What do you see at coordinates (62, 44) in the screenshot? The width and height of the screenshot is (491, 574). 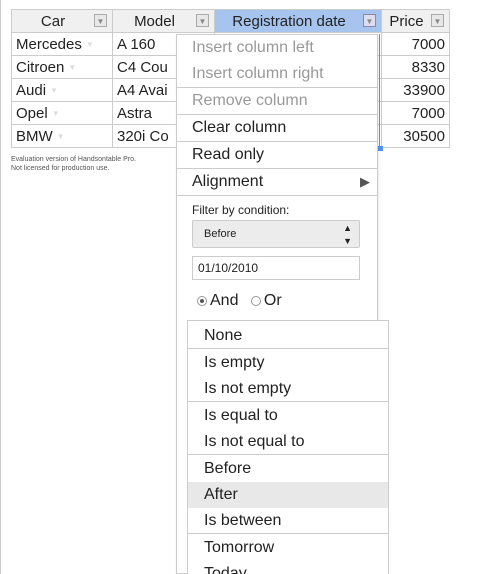 I see `cell-car: Mercedes ▼` at bounding box center [62, 44].